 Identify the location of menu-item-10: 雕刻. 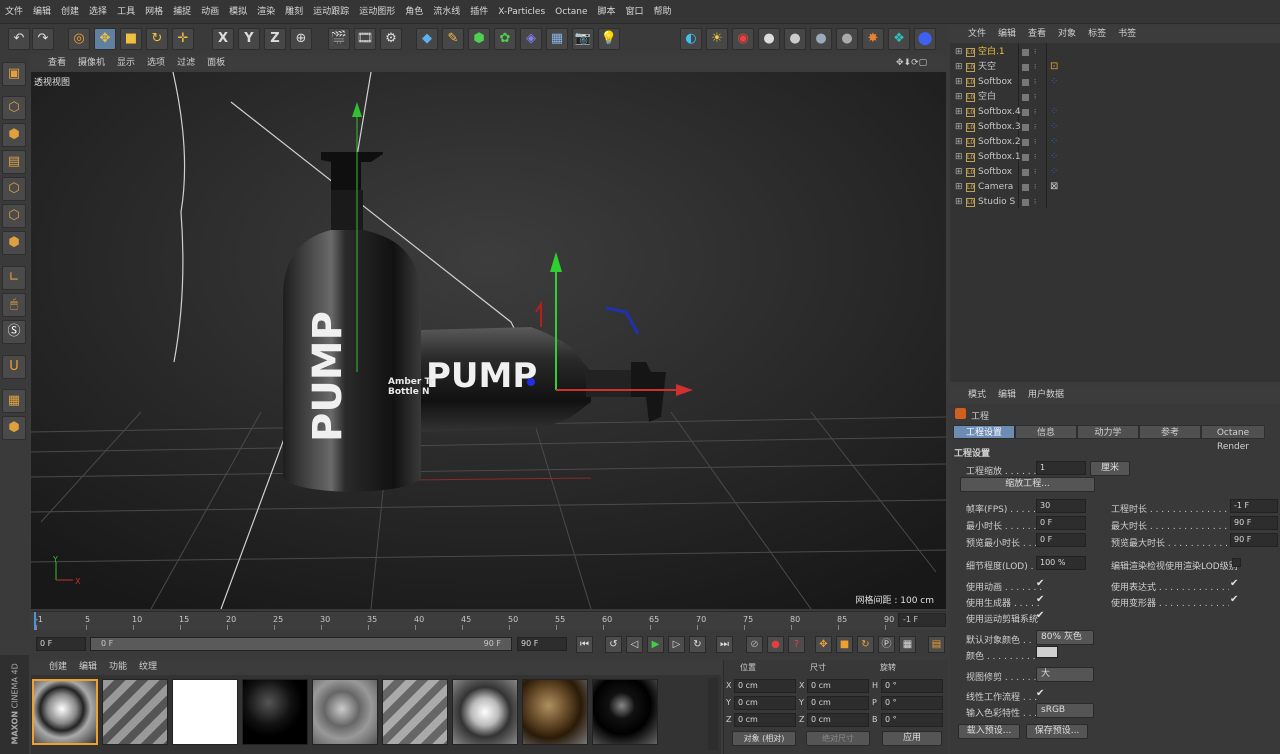
(294, 12).